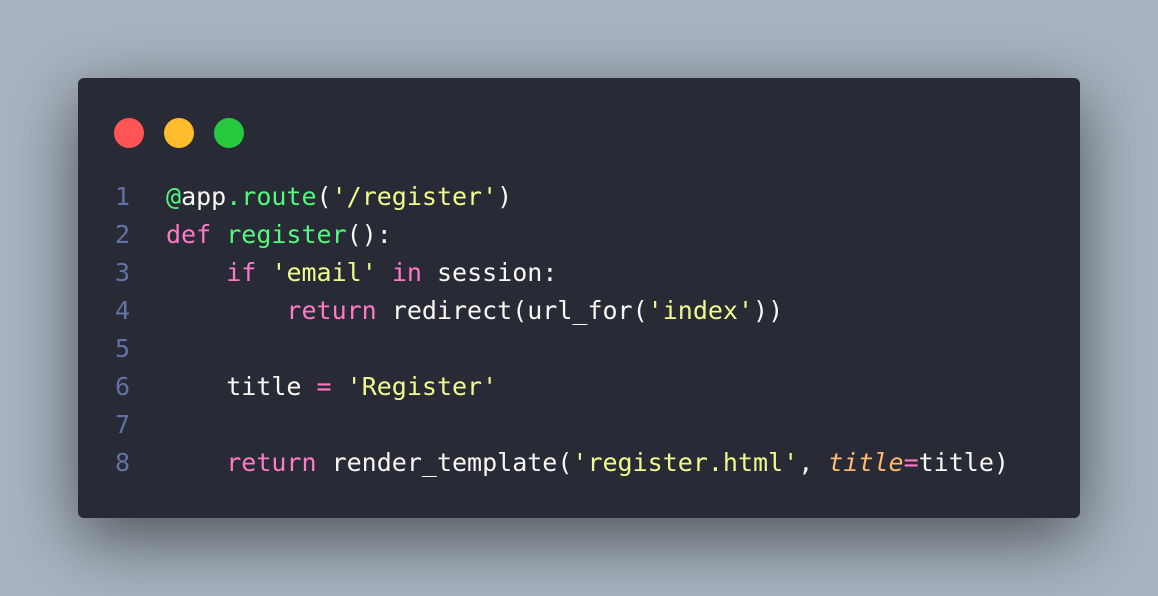  What do you see at coordinates (189, 234) in the screenshot?
I see `code-token: def` at bounding box center [189, 234].